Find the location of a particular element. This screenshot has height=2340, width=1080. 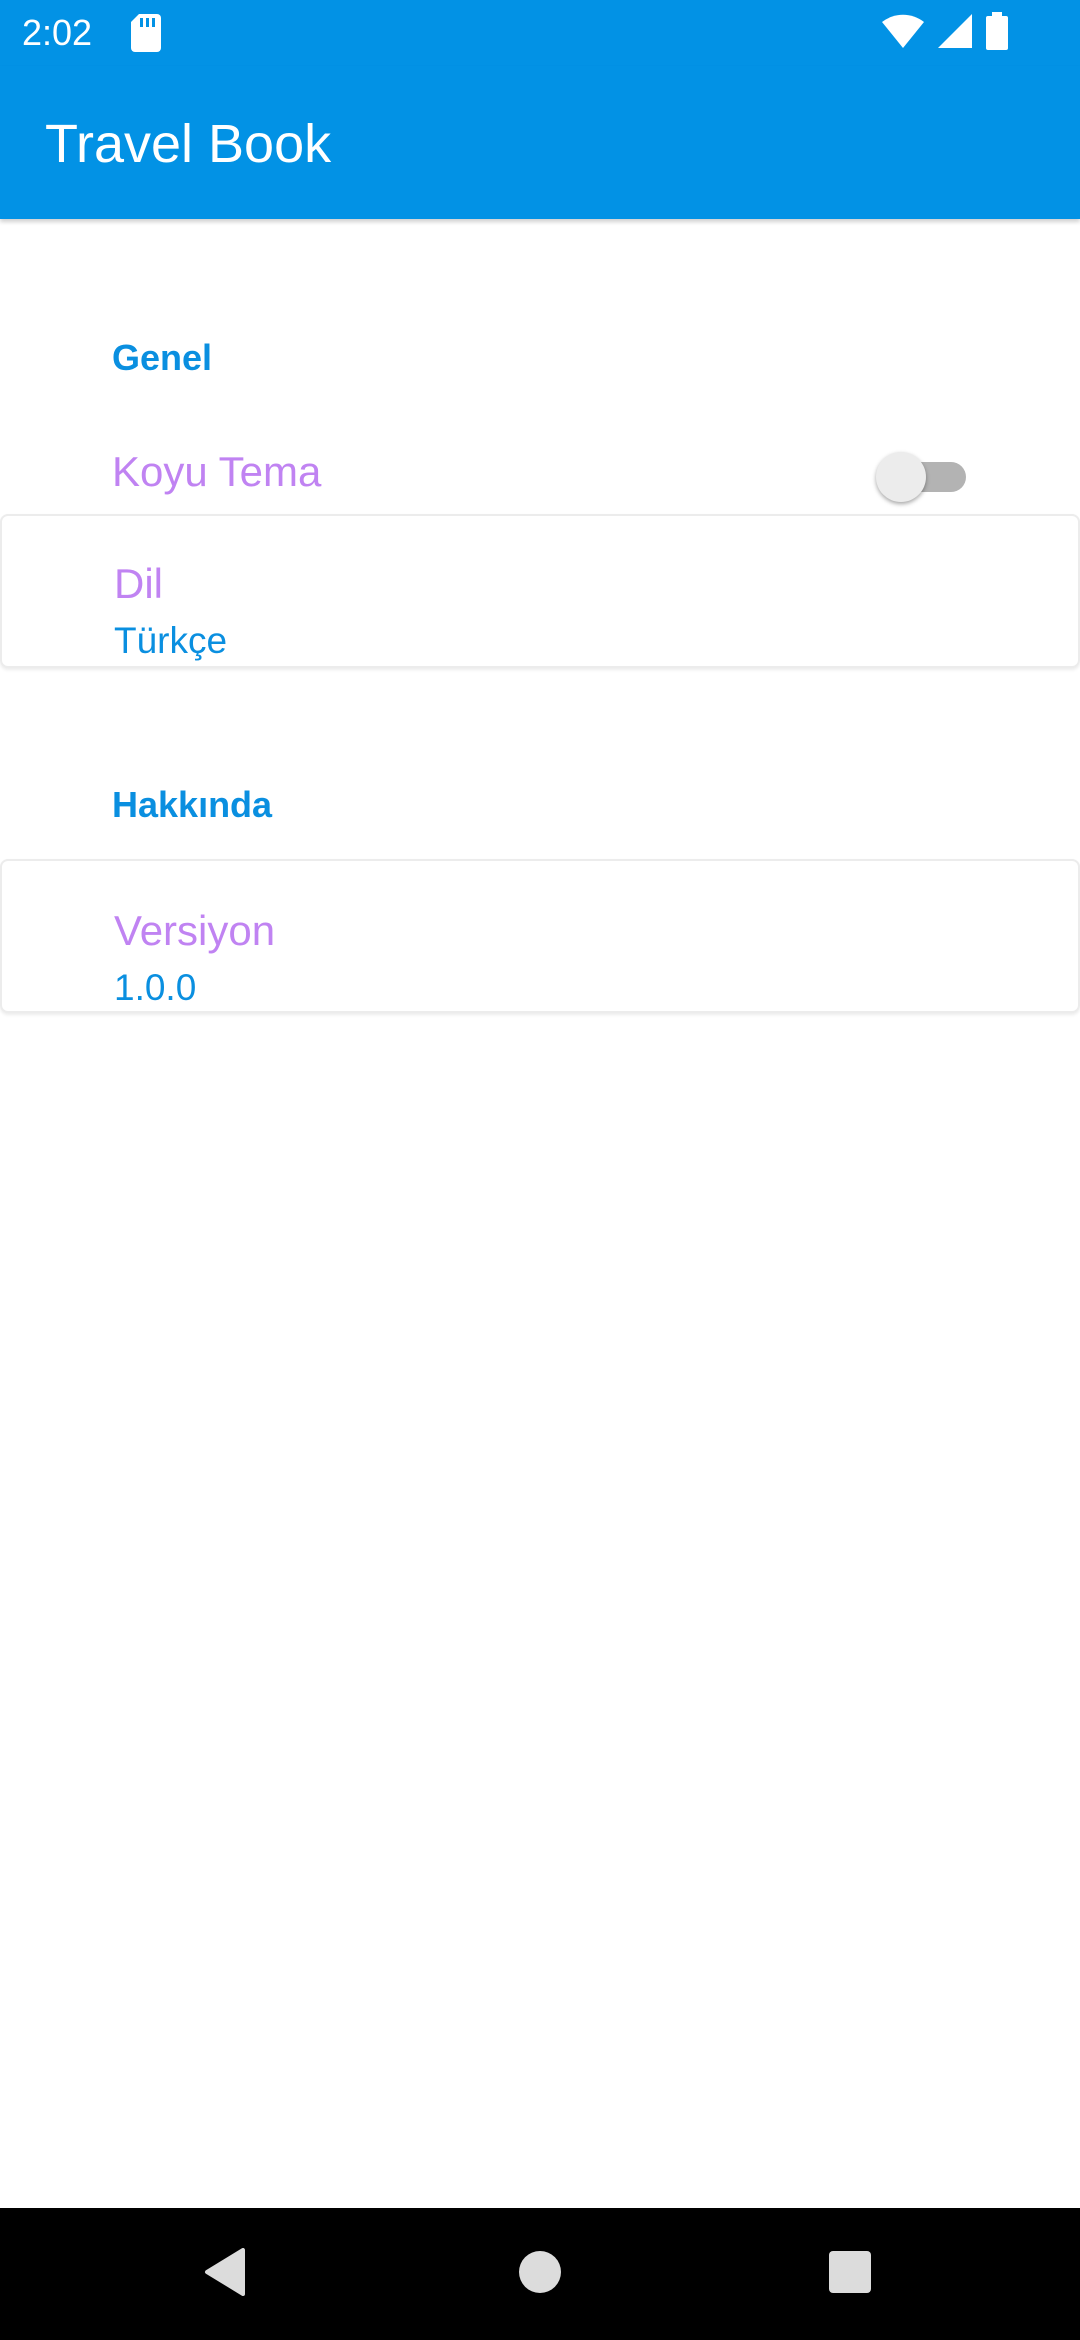

battery-icon is located at coordinates (997, 33).